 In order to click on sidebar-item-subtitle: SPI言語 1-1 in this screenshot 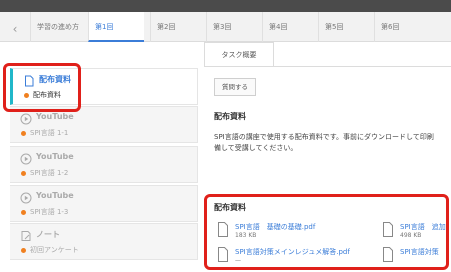, I will do `click(49, 133)`.